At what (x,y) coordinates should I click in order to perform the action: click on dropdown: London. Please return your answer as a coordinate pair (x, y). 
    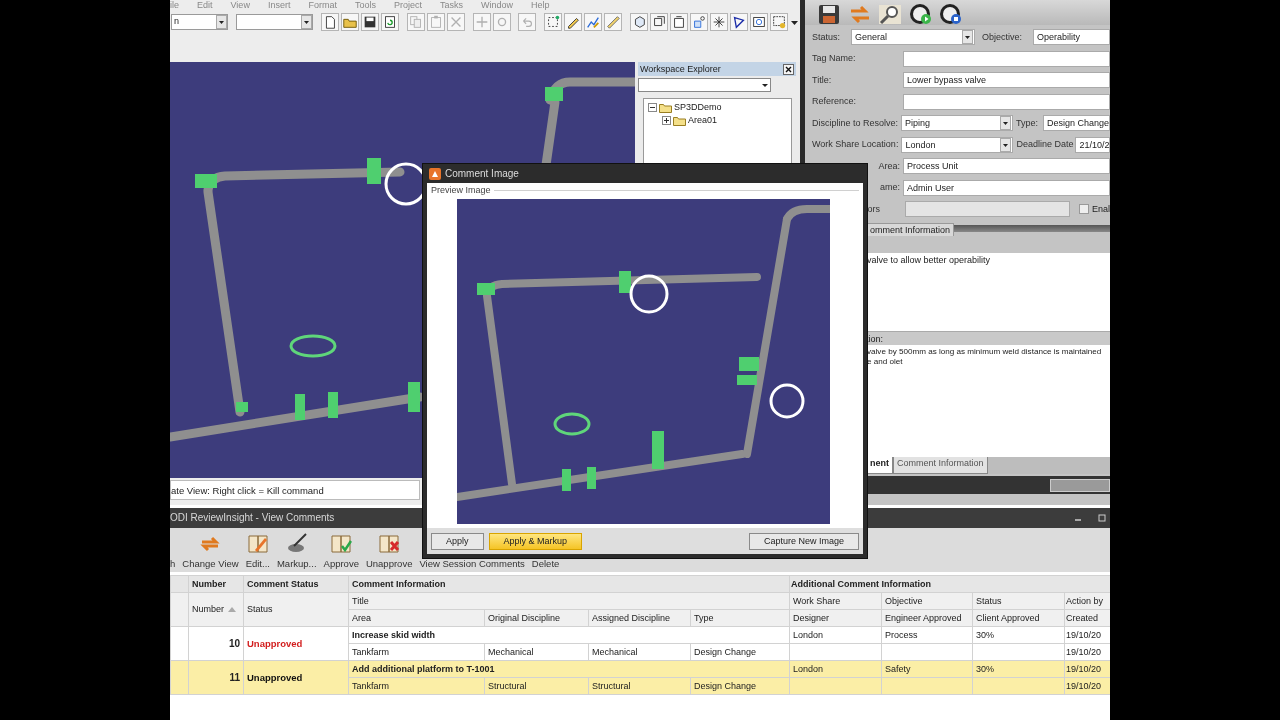
    Looking at the image, I should click on (957, 144).